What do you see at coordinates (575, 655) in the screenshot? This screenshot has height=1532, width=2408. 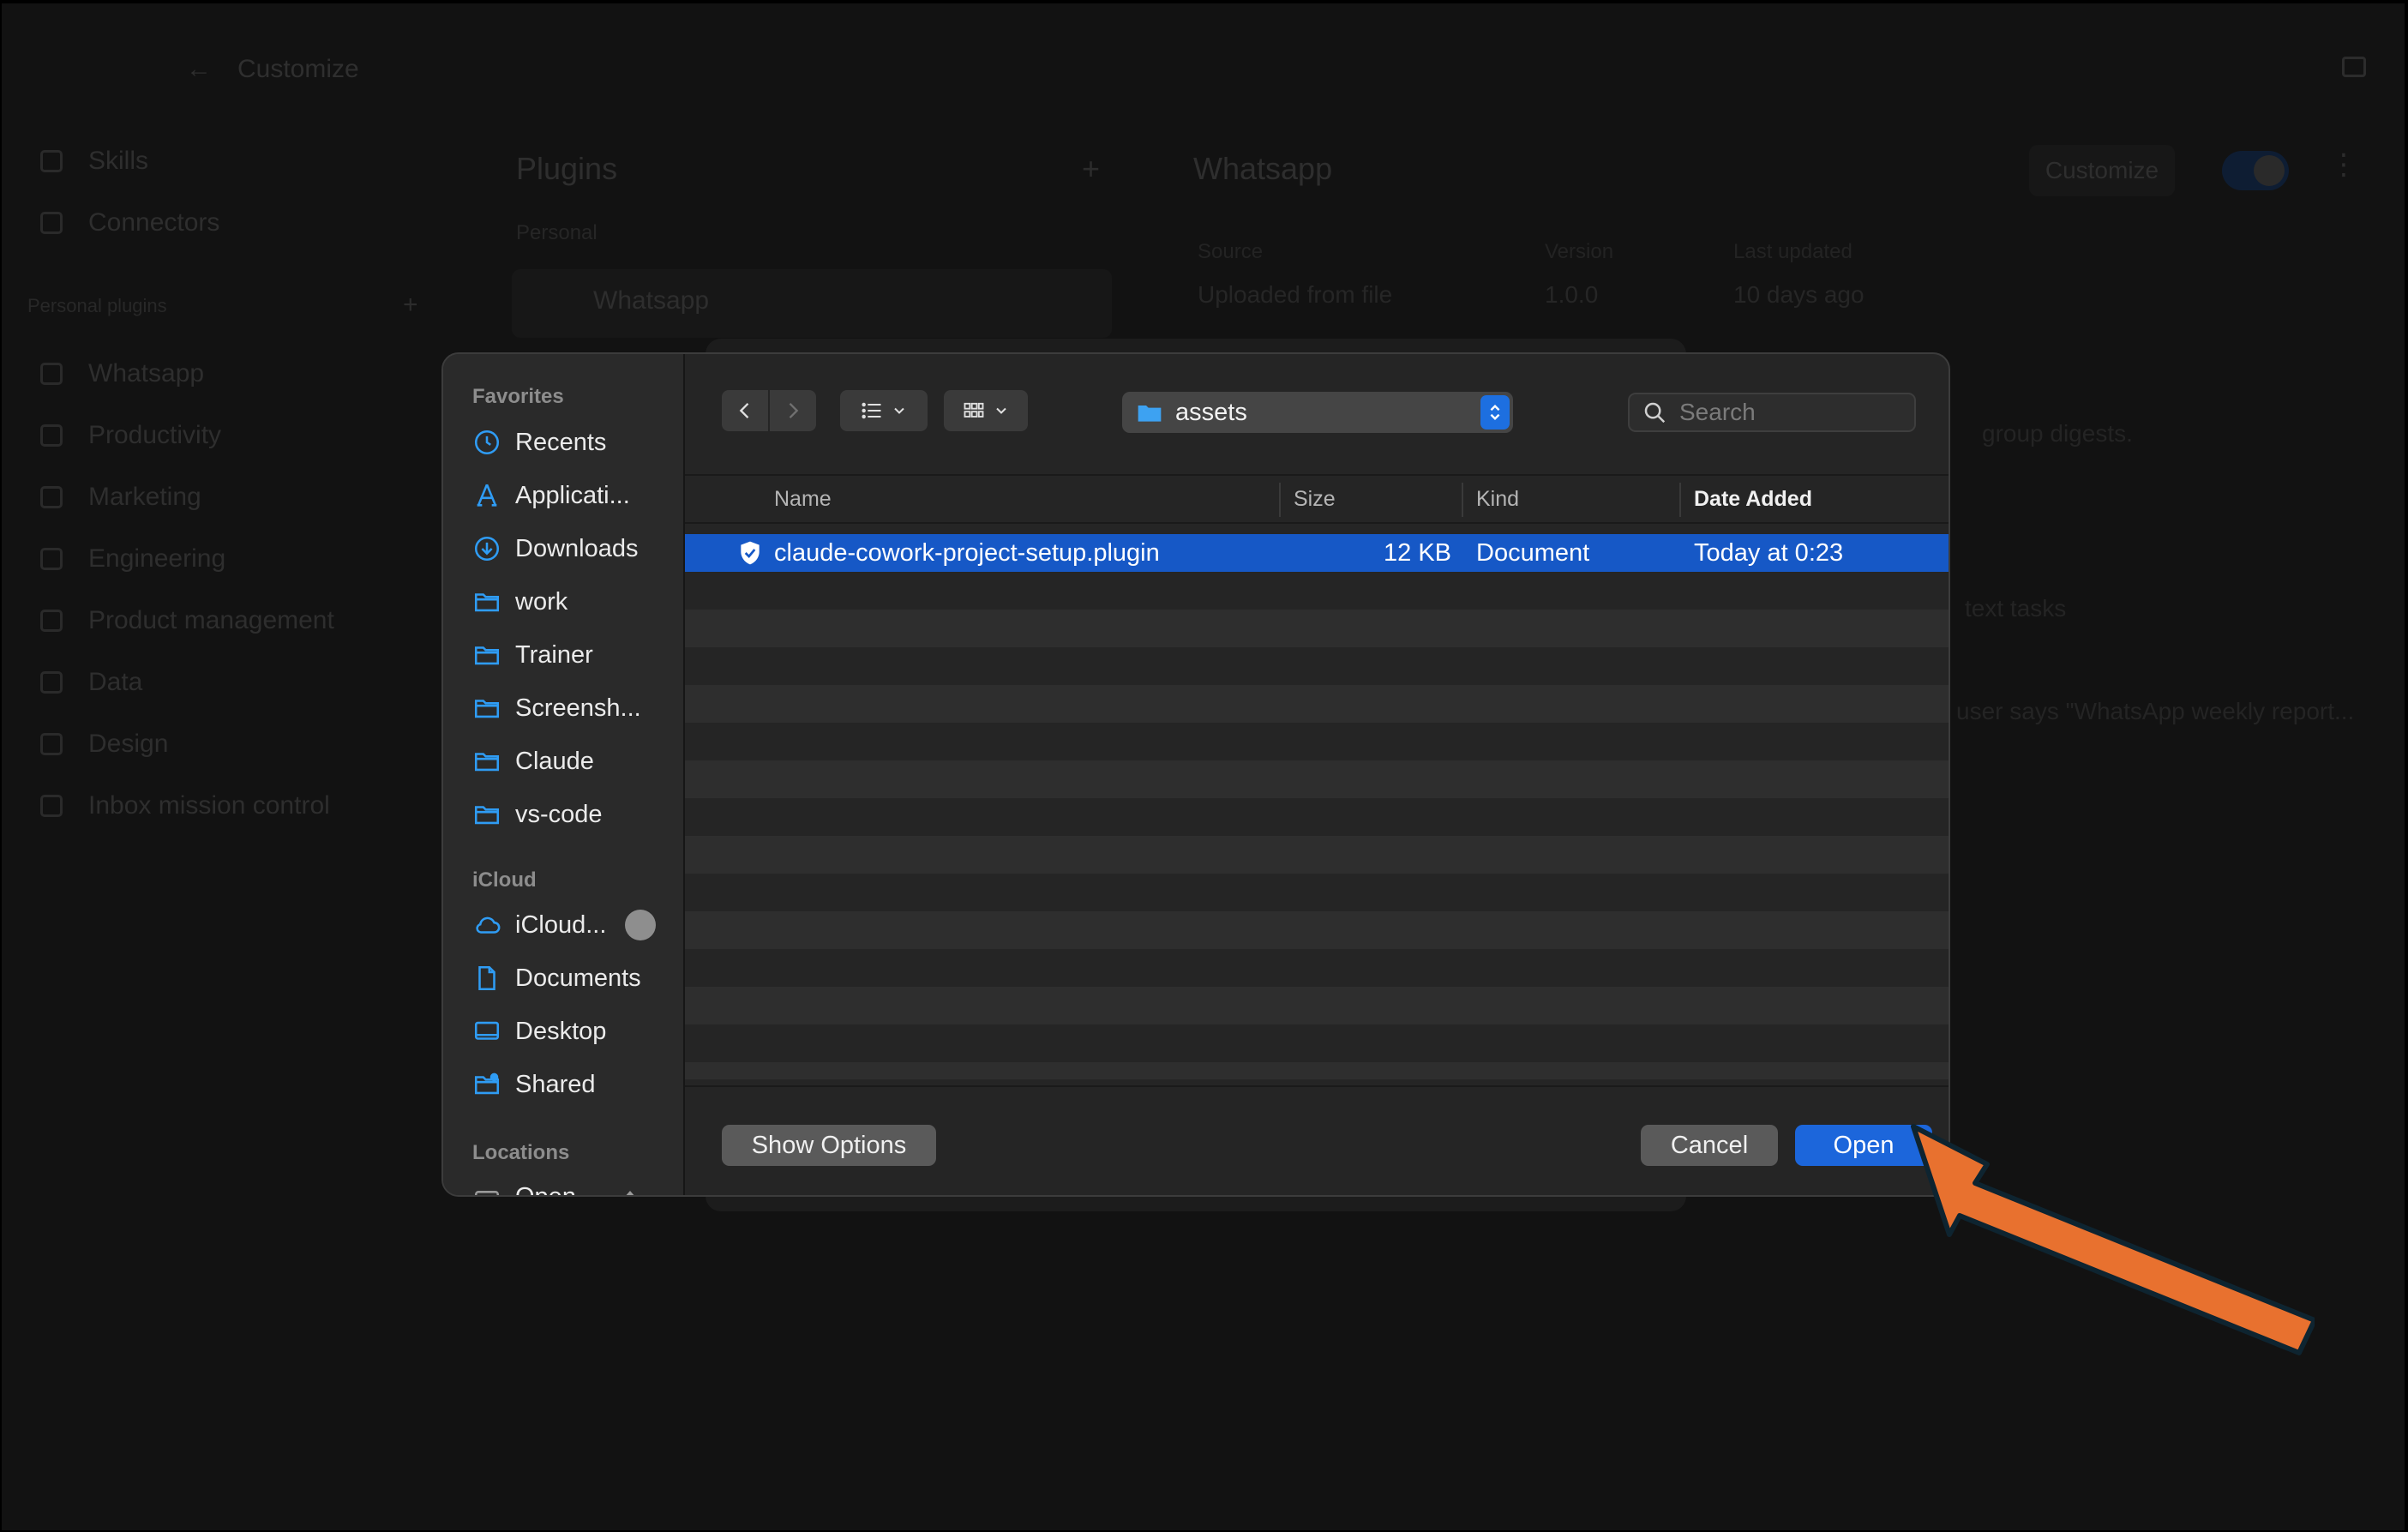 I see `sidebar-item-trainer: Trainer` at bounding box center [575, 655].